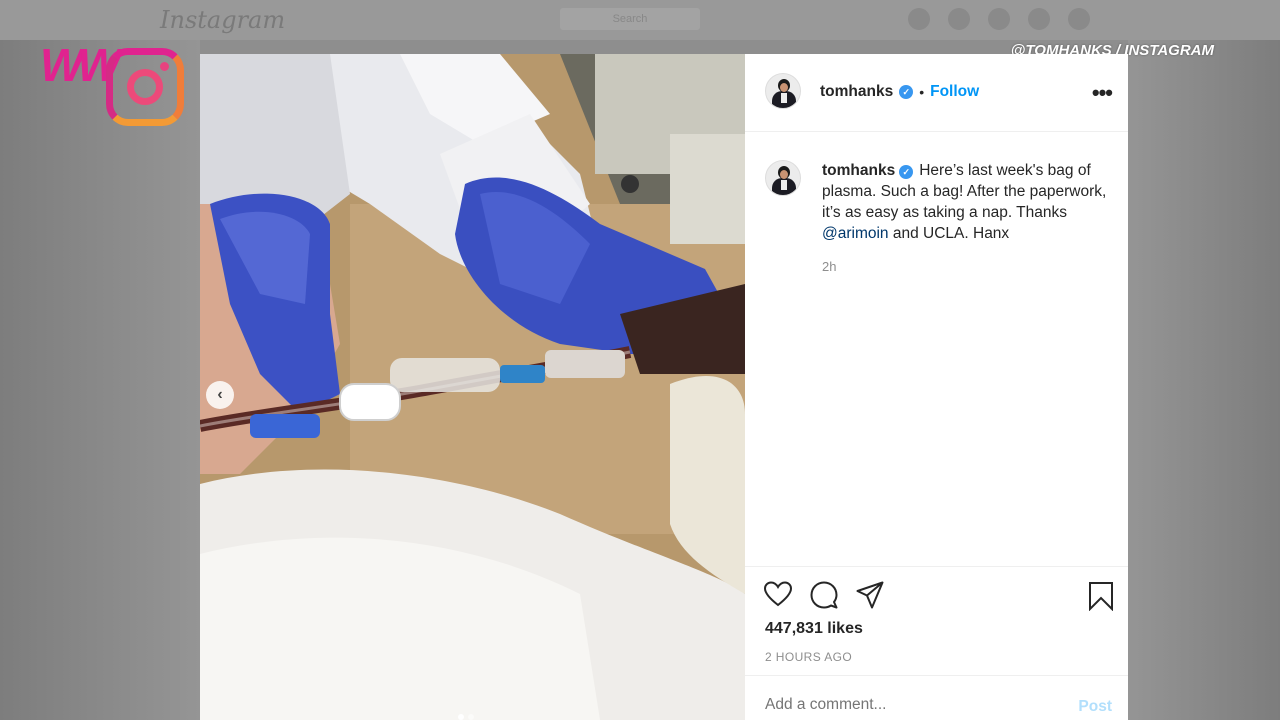 The image size is (1280, 720). Describe the element at coordinates (856, 92) in the screenshot. I see `username-link: tomhanks` at that location.